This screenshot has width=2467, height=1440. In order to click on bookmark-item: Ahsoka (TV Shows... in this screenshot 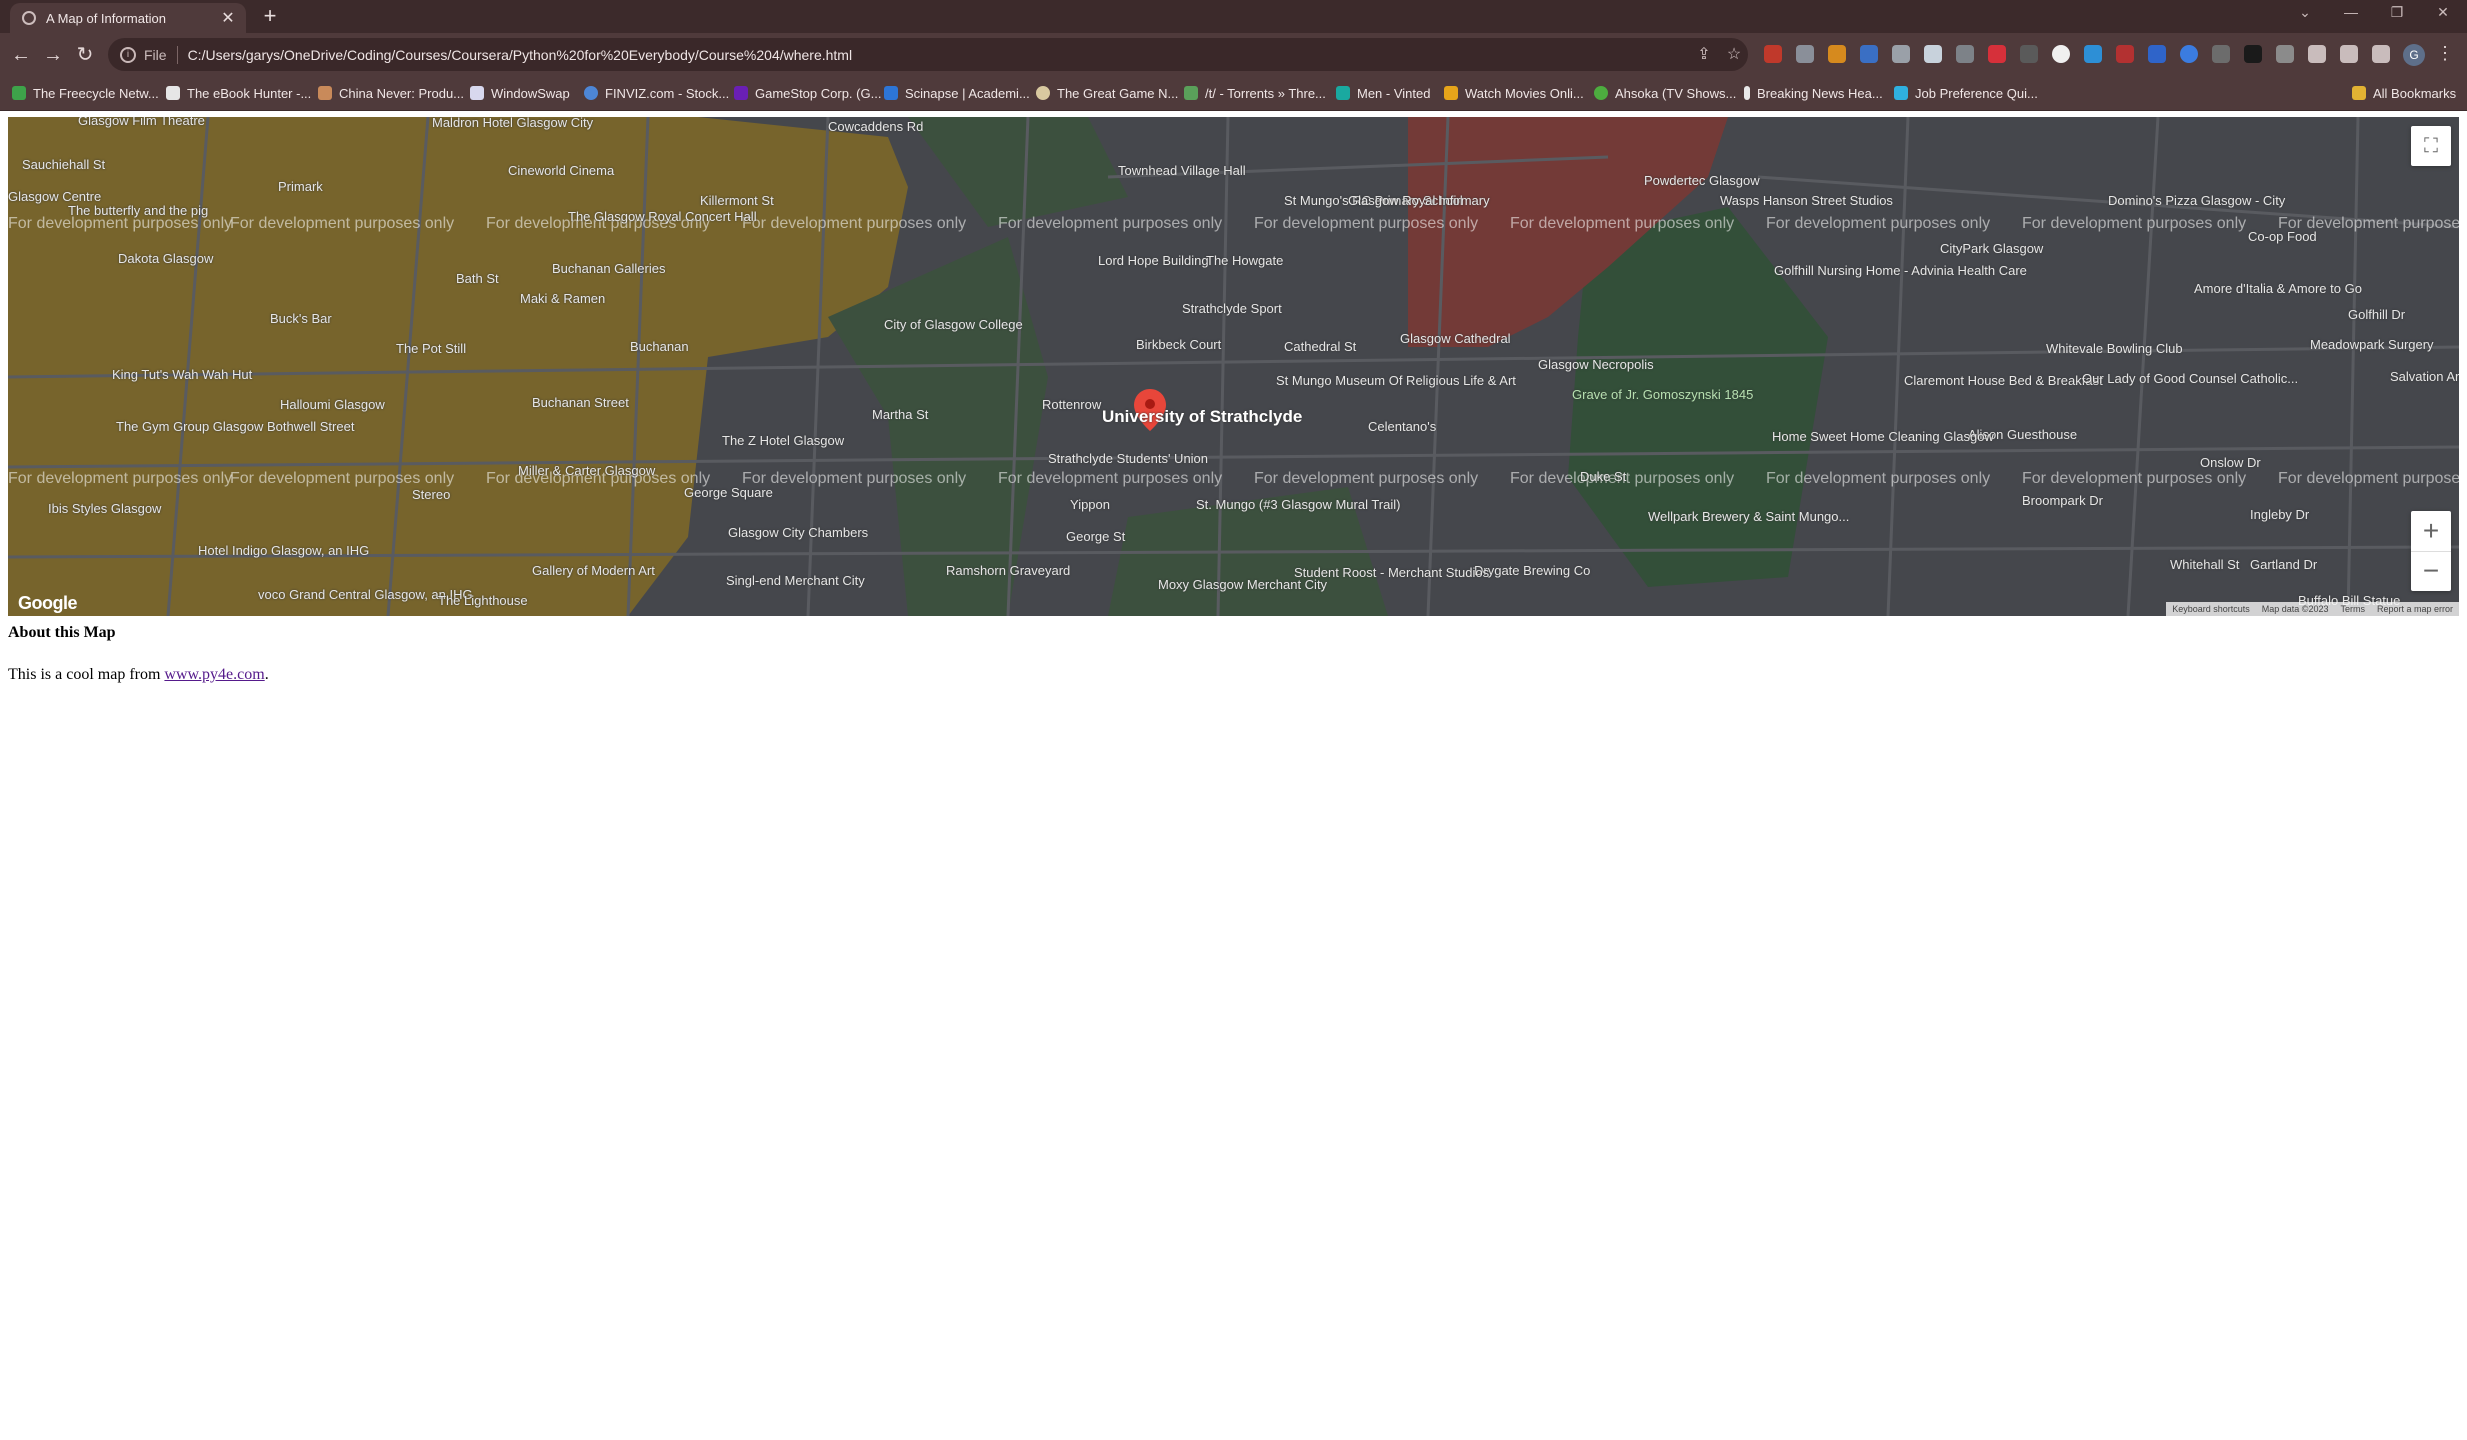, I will do `click(1665, 93)`.